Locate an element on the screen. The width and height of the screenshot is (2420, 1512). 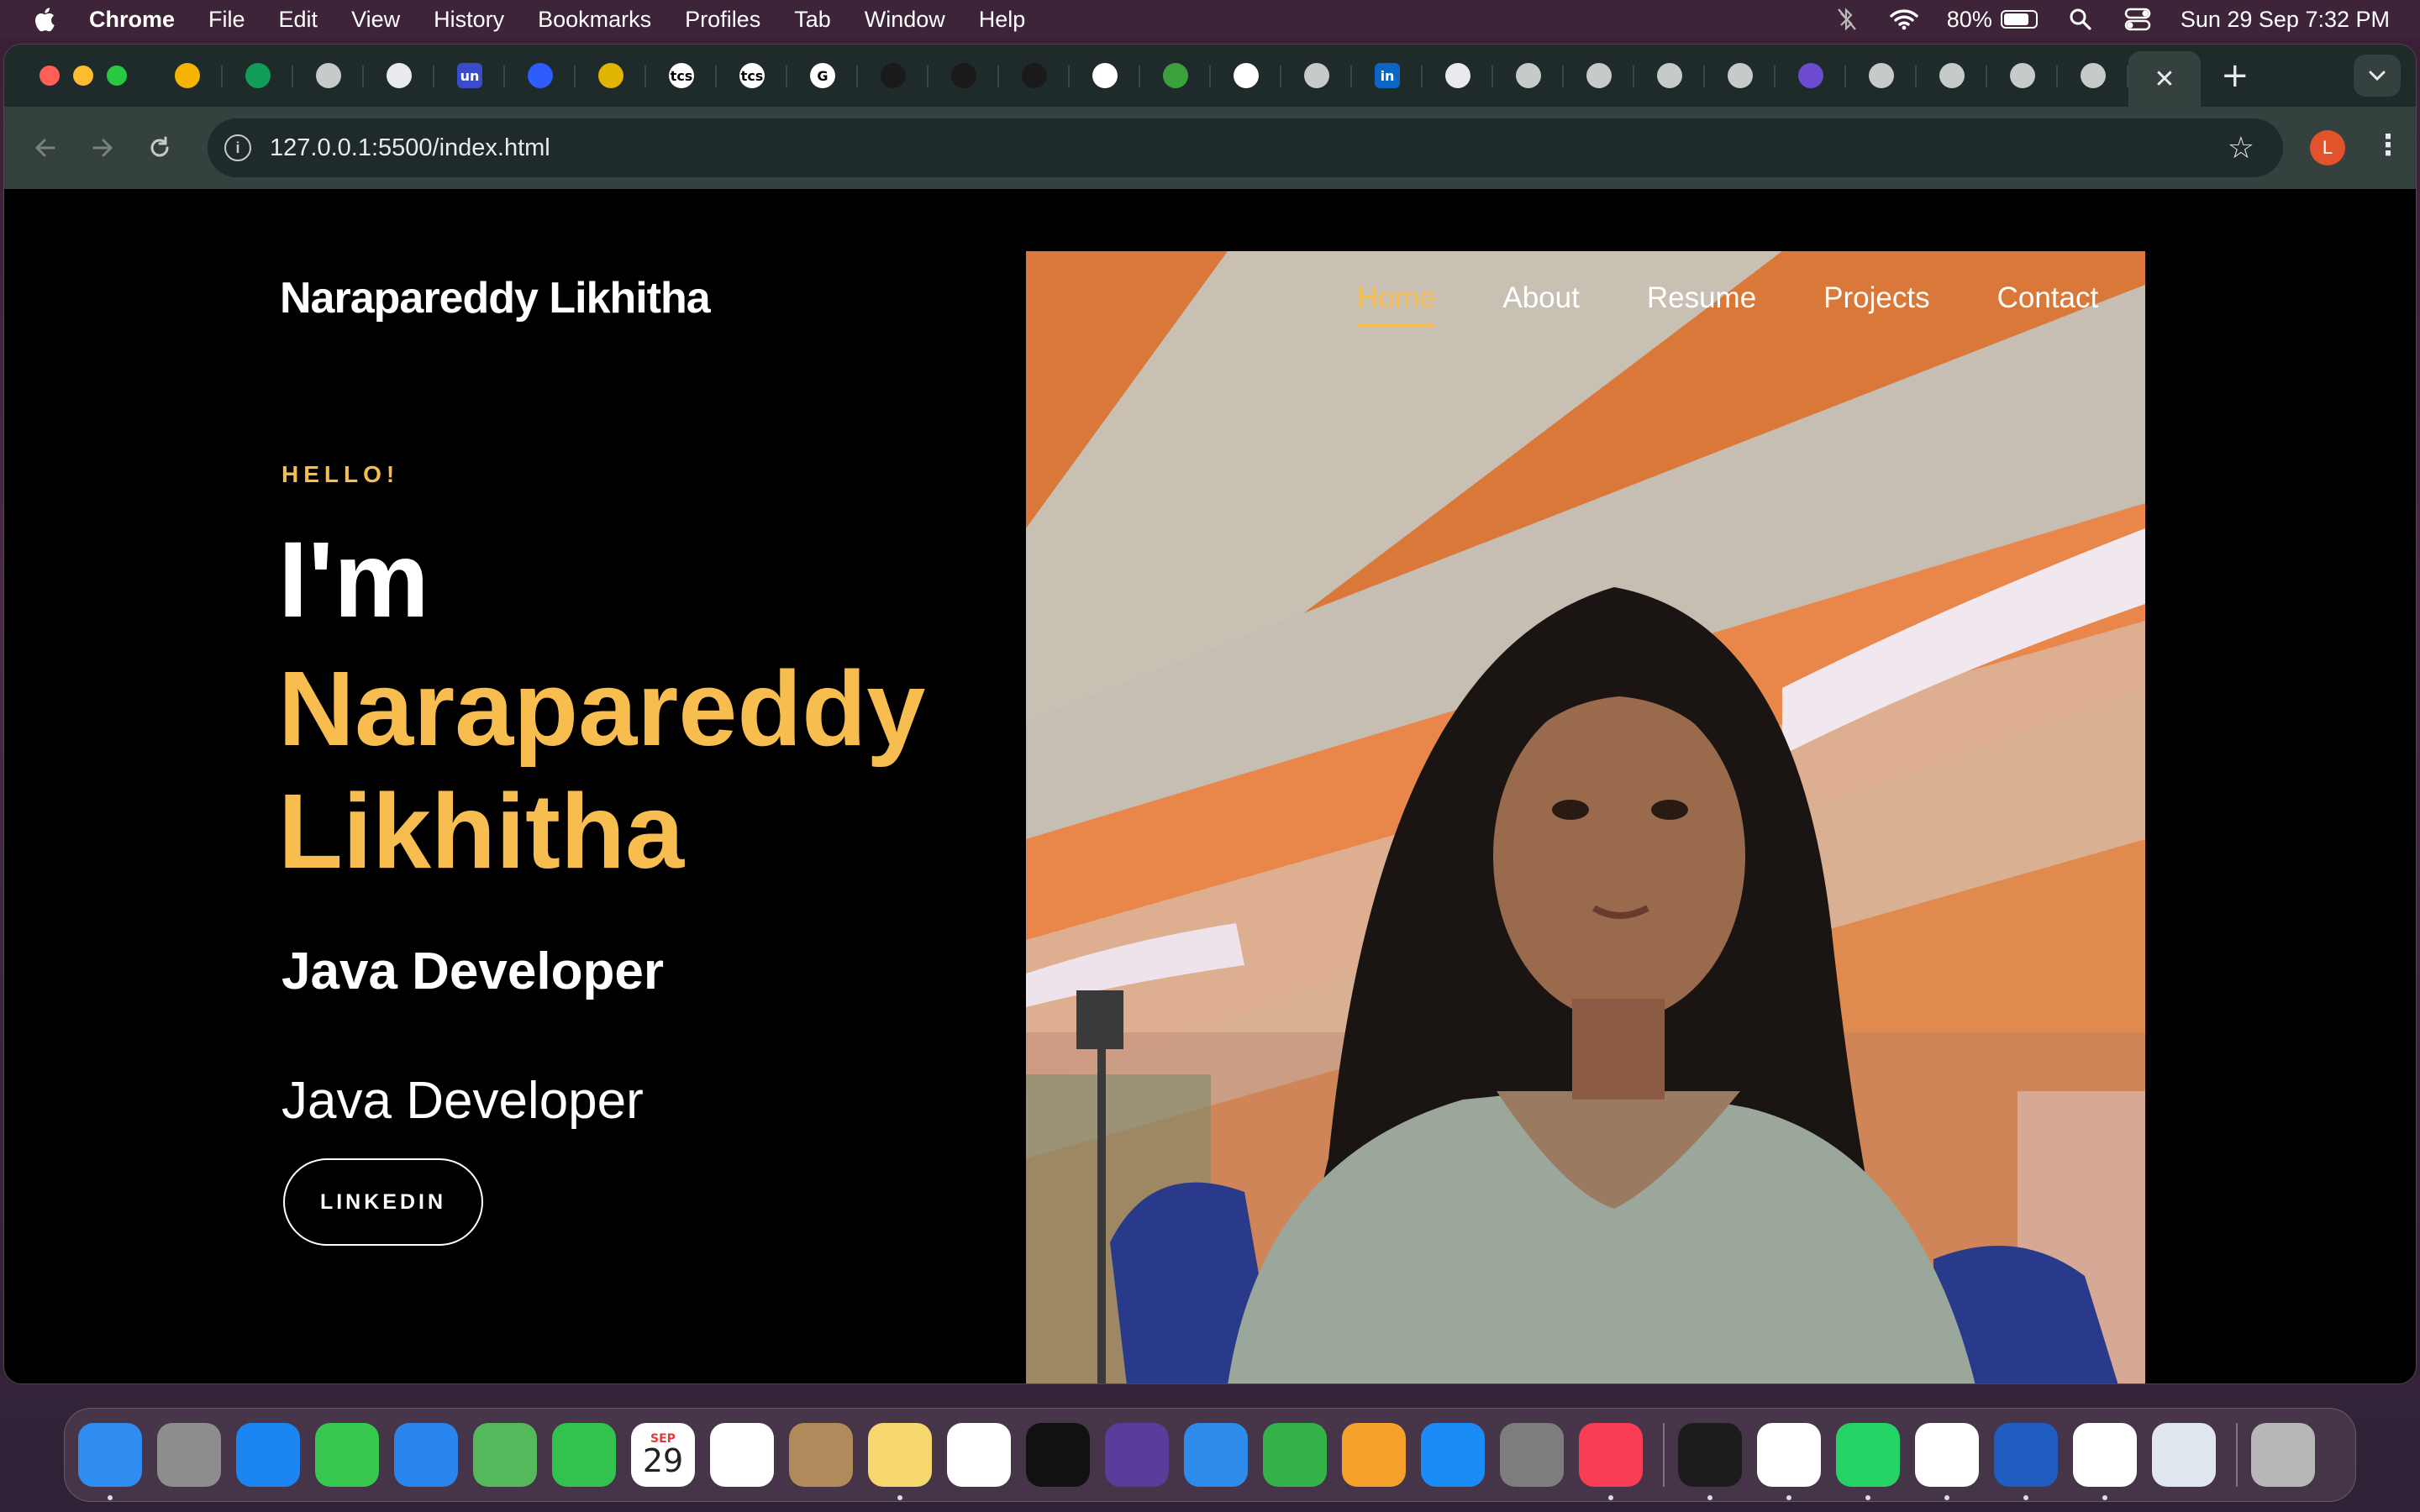
nav-resume: Resume is located at coordinates (1701, 304).